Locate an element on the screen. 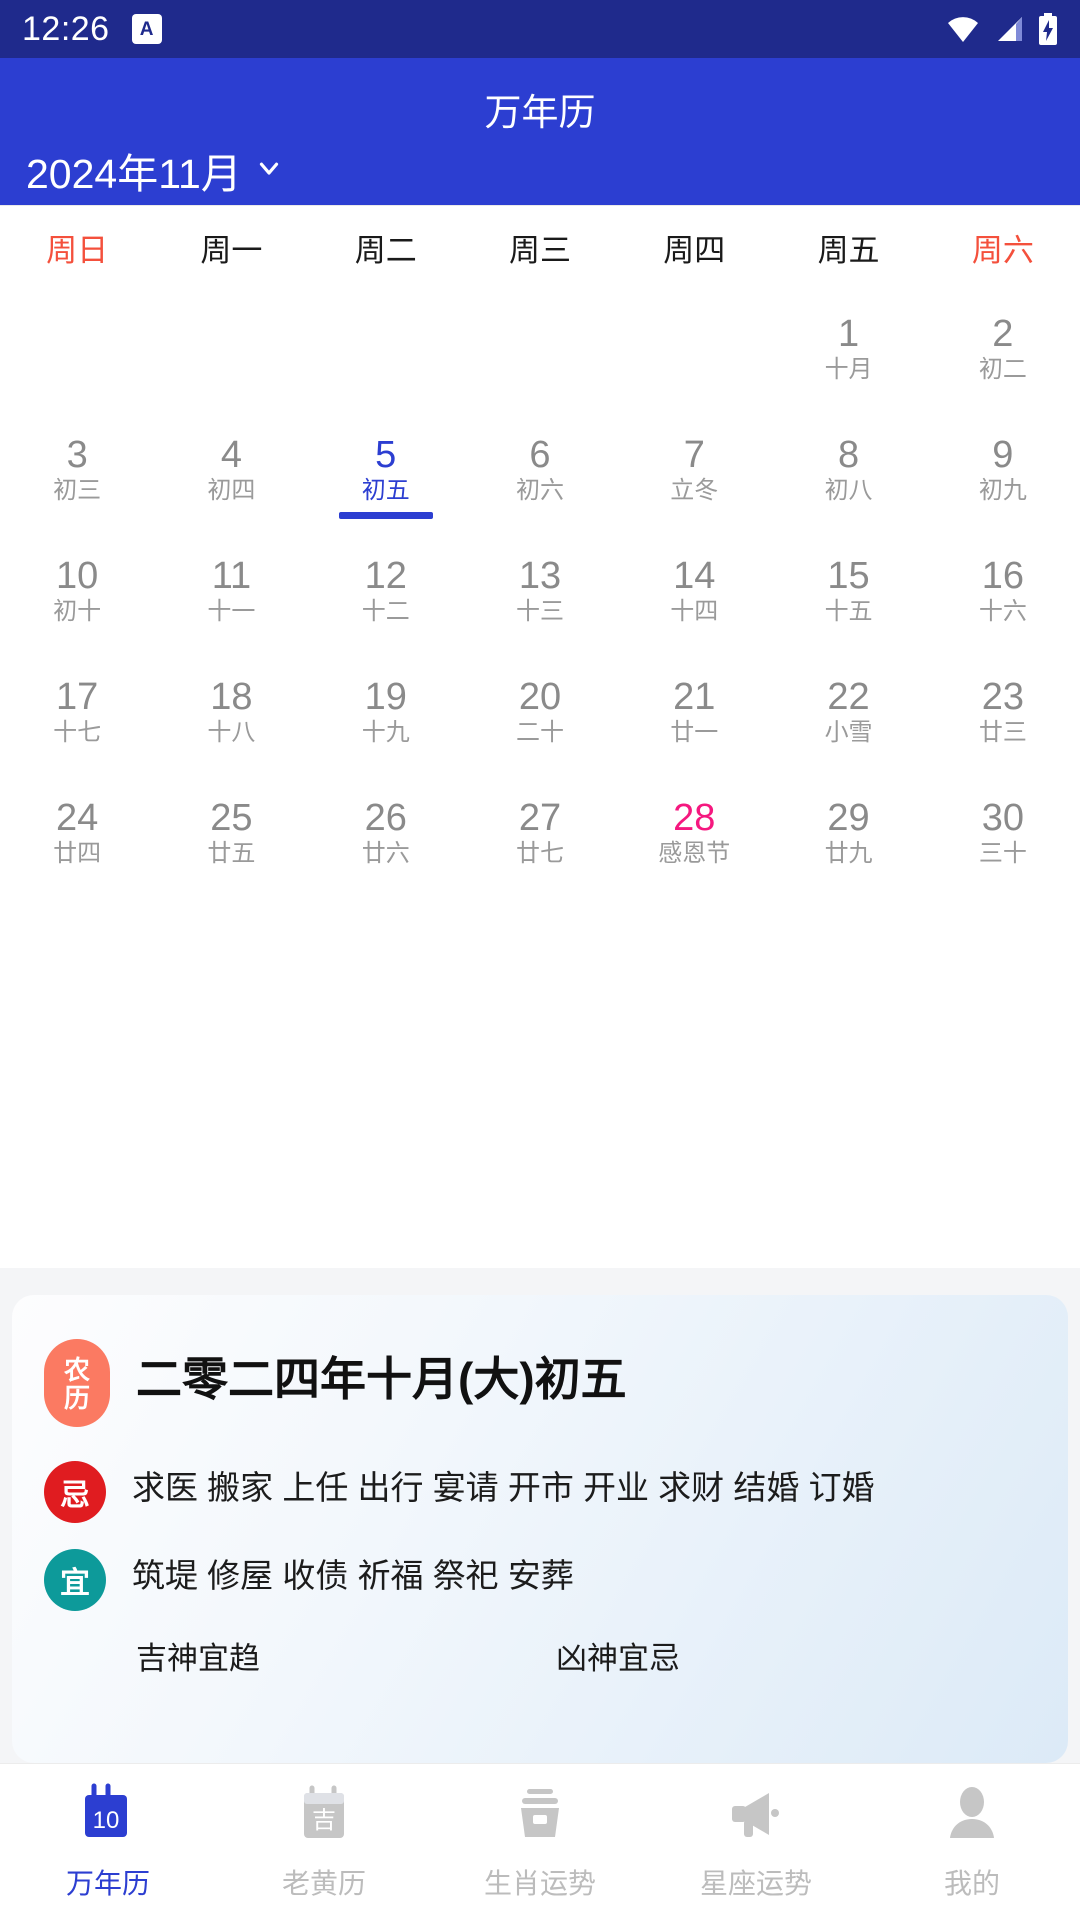 The height and width of the screenshot is (1920, 1080). day-lunar-label: 初十 is located at coordinates (77, 612).